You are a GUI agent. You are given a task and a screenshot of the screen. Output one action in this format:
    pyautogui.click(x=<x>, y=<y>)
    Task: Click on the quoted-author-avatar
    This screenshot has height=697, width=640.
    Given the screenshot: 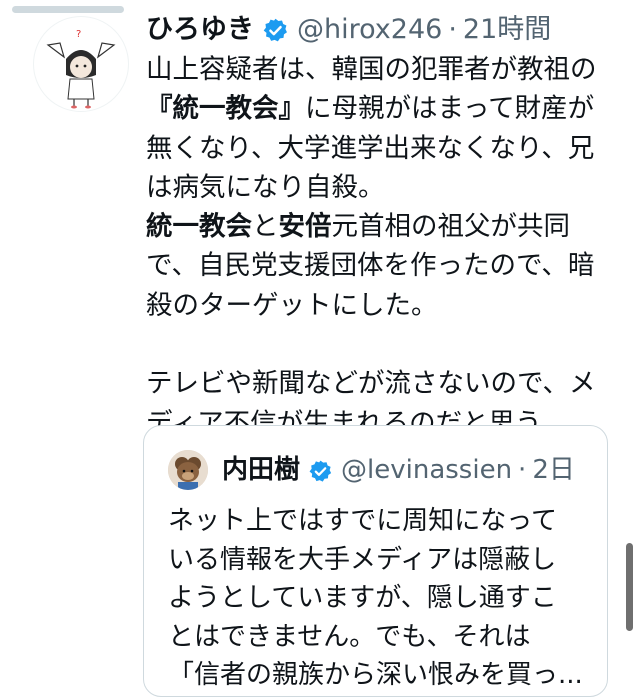 What is the action you would take?
    pyautogui.click(x=188, y=470)
    